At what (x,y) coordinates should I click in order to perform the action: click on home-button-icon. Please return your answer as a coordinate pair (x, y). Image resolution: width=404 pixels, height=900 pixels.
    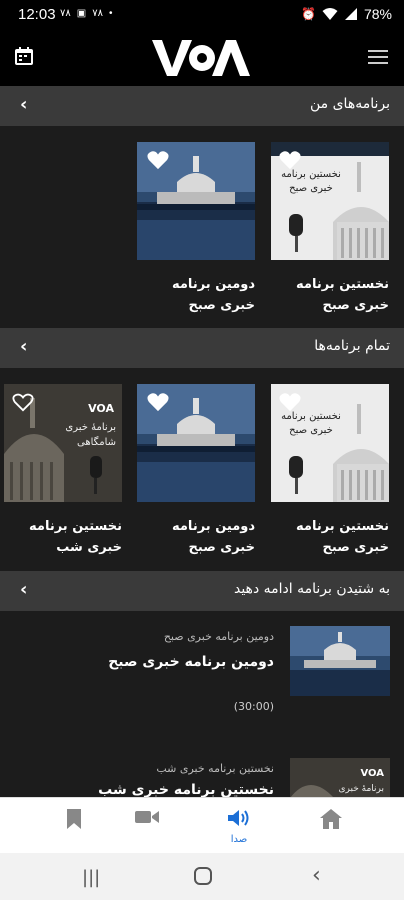
    Looking at the image, I should click on (203, 876).